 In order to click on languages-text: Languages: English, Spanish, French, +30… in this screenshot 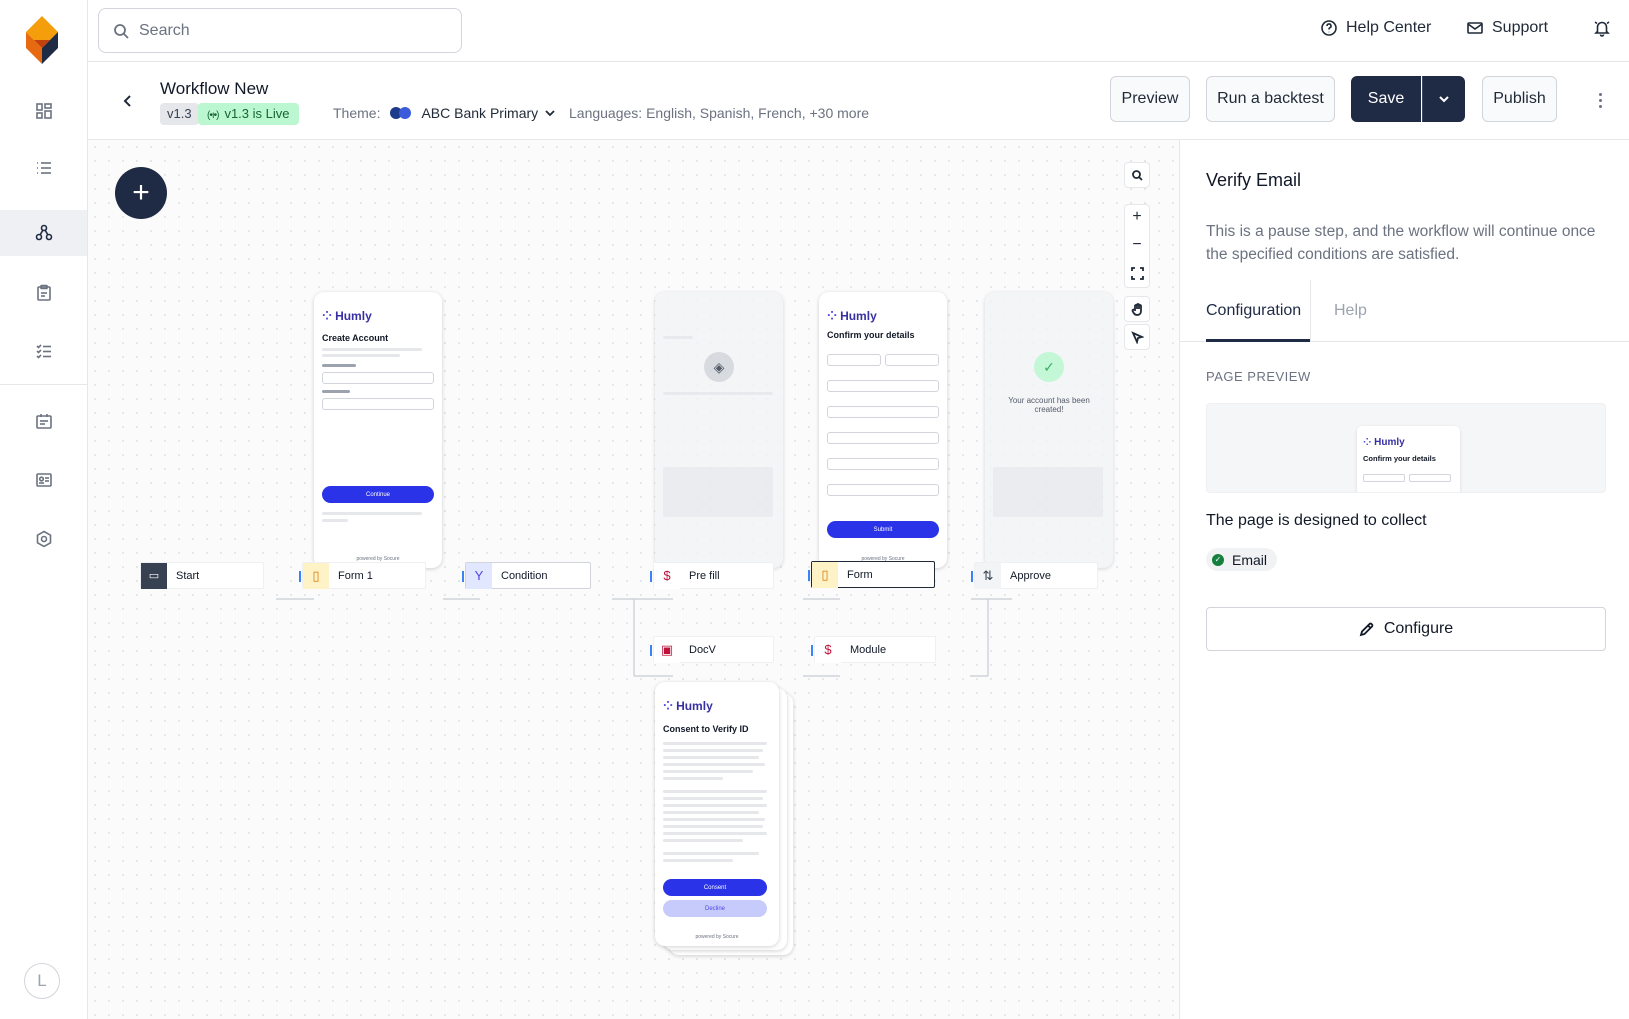, I will do `click(719, 113)`.